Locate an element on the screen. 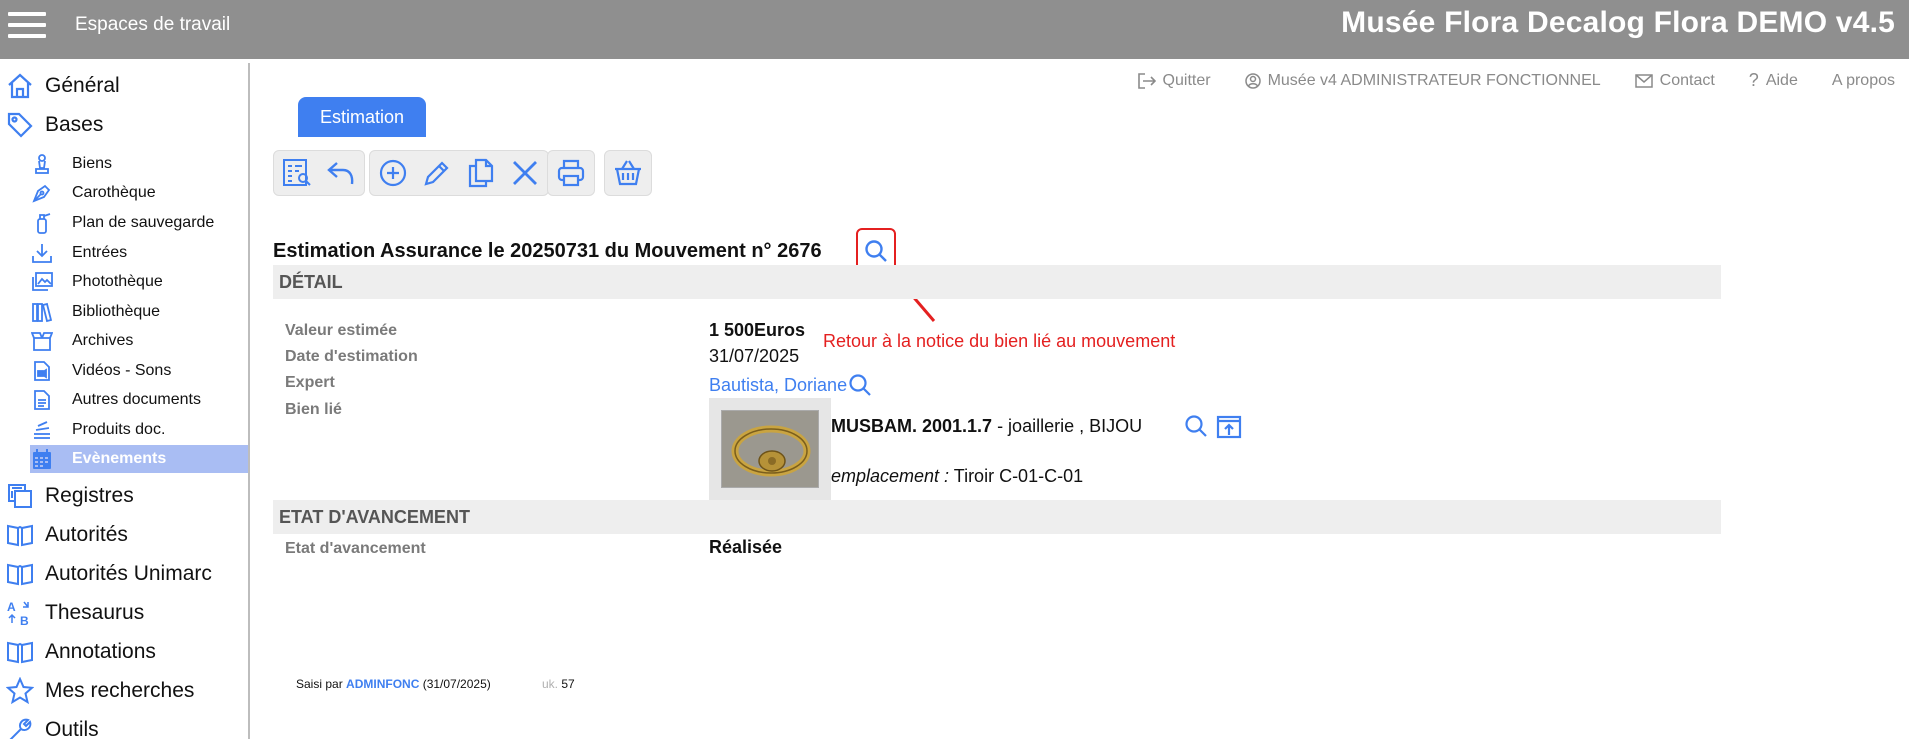 The width and height of the screenshot is (1909, 739). workspaces-link: Espaces de travail is located at coordinates (152, 25).